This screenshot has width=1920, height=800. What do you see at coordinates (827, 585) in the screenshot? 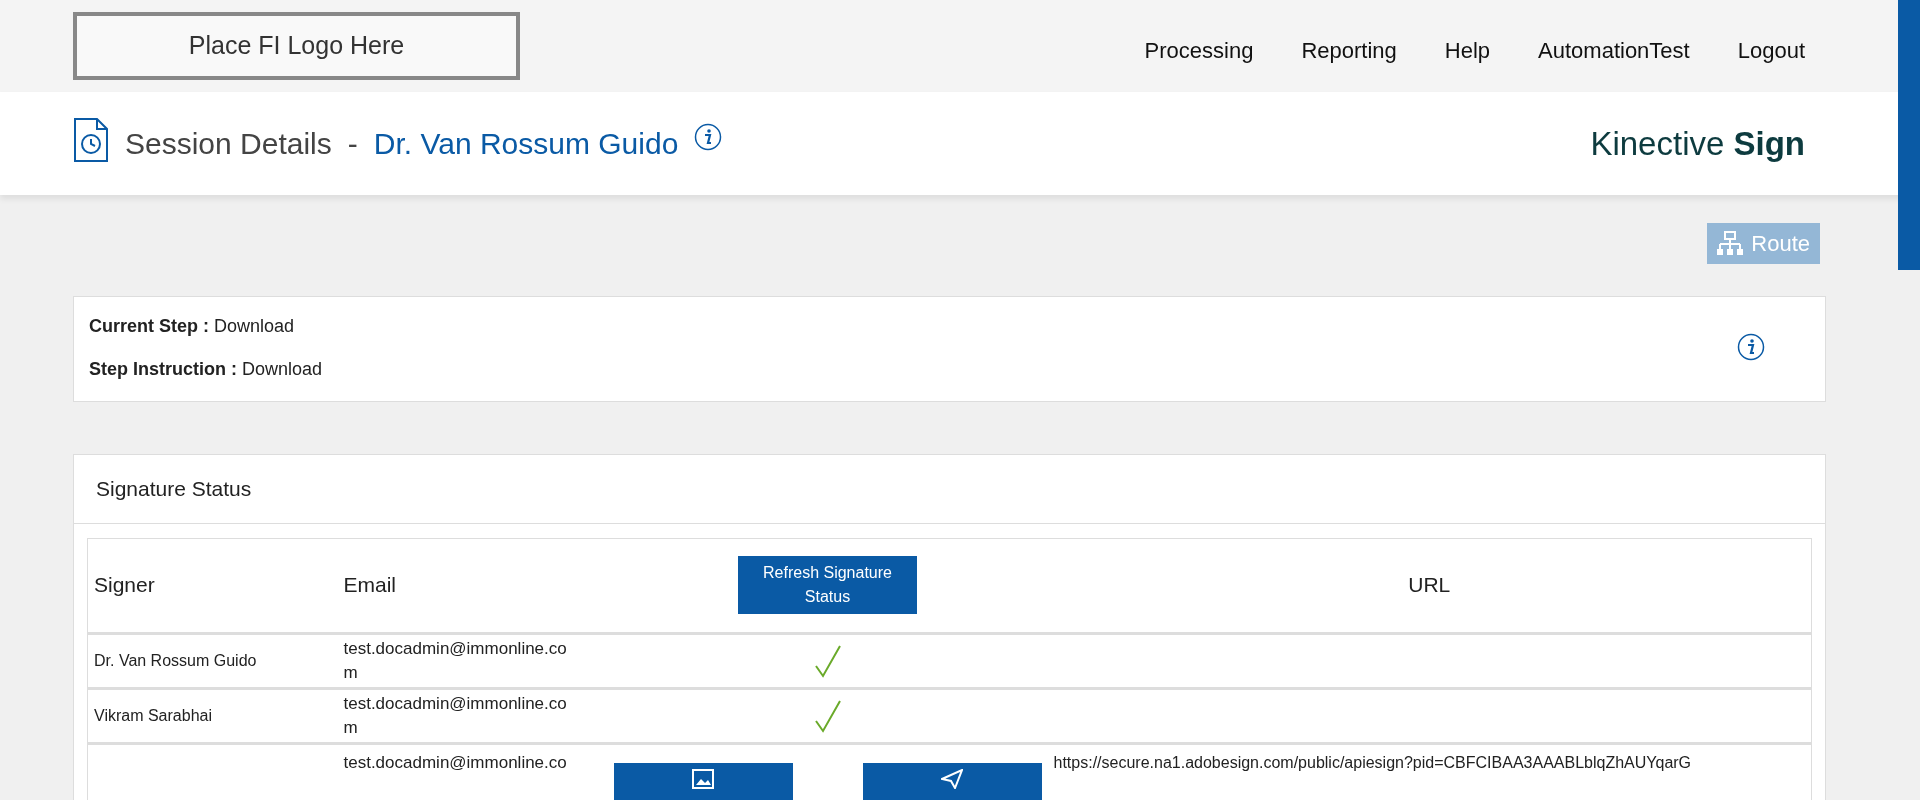
I see `refresh-button: Refresh Signature Status` at bounding box center [827, 585].